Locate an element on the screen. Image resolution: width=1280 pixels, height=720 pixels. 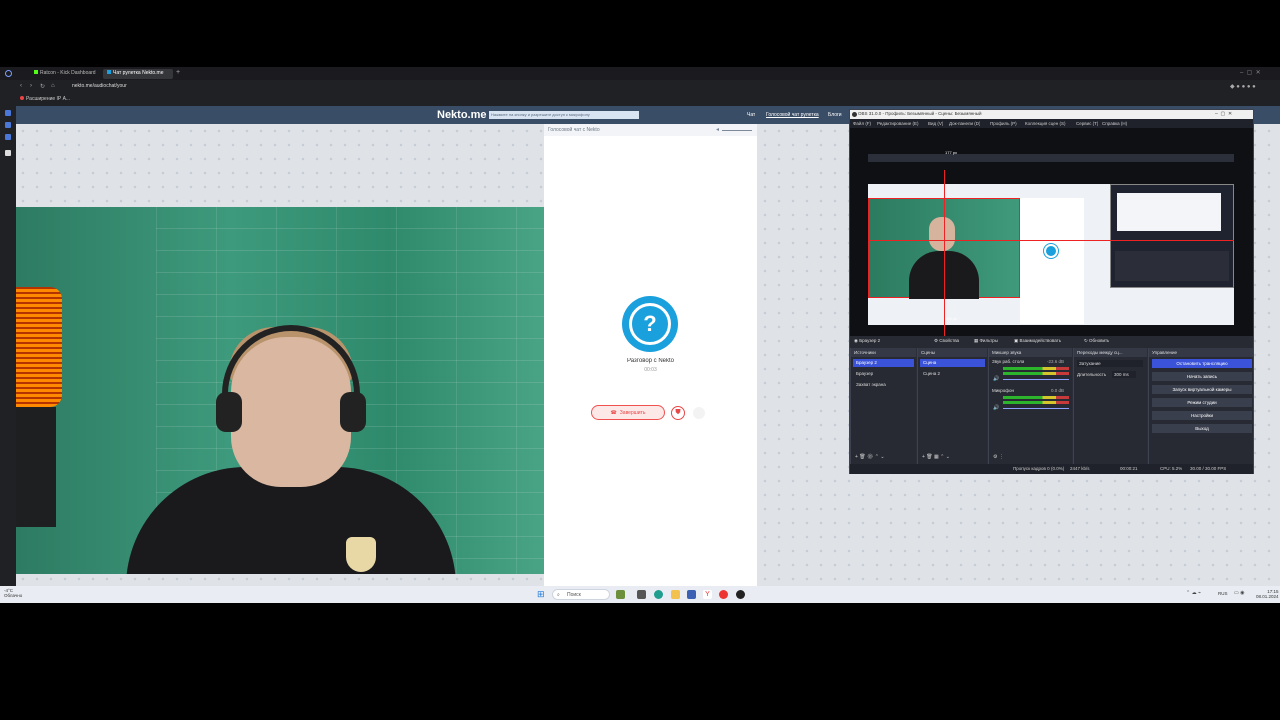
window-controls: – ▢ ✕ is located at coordinates (1250, 72).